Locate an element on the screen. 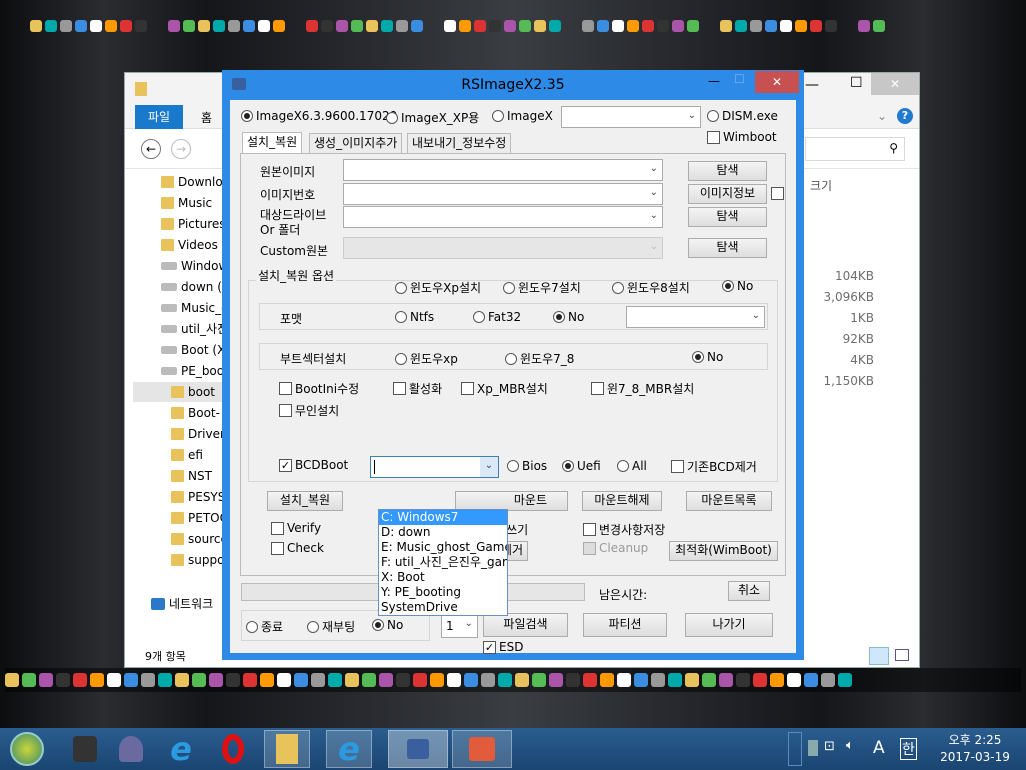  radio-bootsector-win78: 윈도우7_8 is located at coordinates (539, 358).